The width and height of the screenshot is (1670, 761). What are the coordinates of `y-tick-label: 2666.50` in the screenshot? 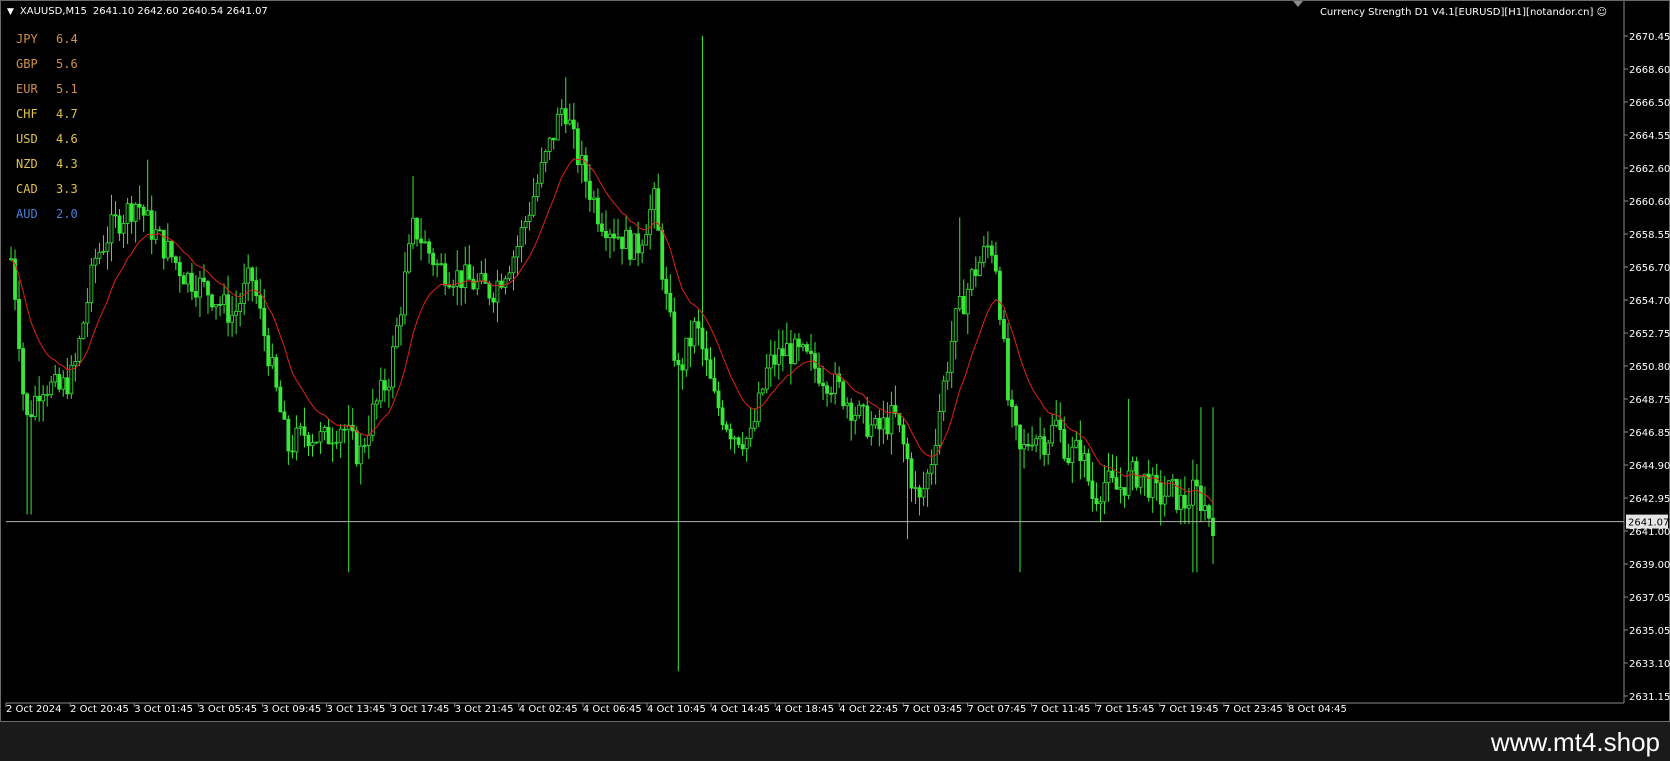 It's located at (1649, 103).